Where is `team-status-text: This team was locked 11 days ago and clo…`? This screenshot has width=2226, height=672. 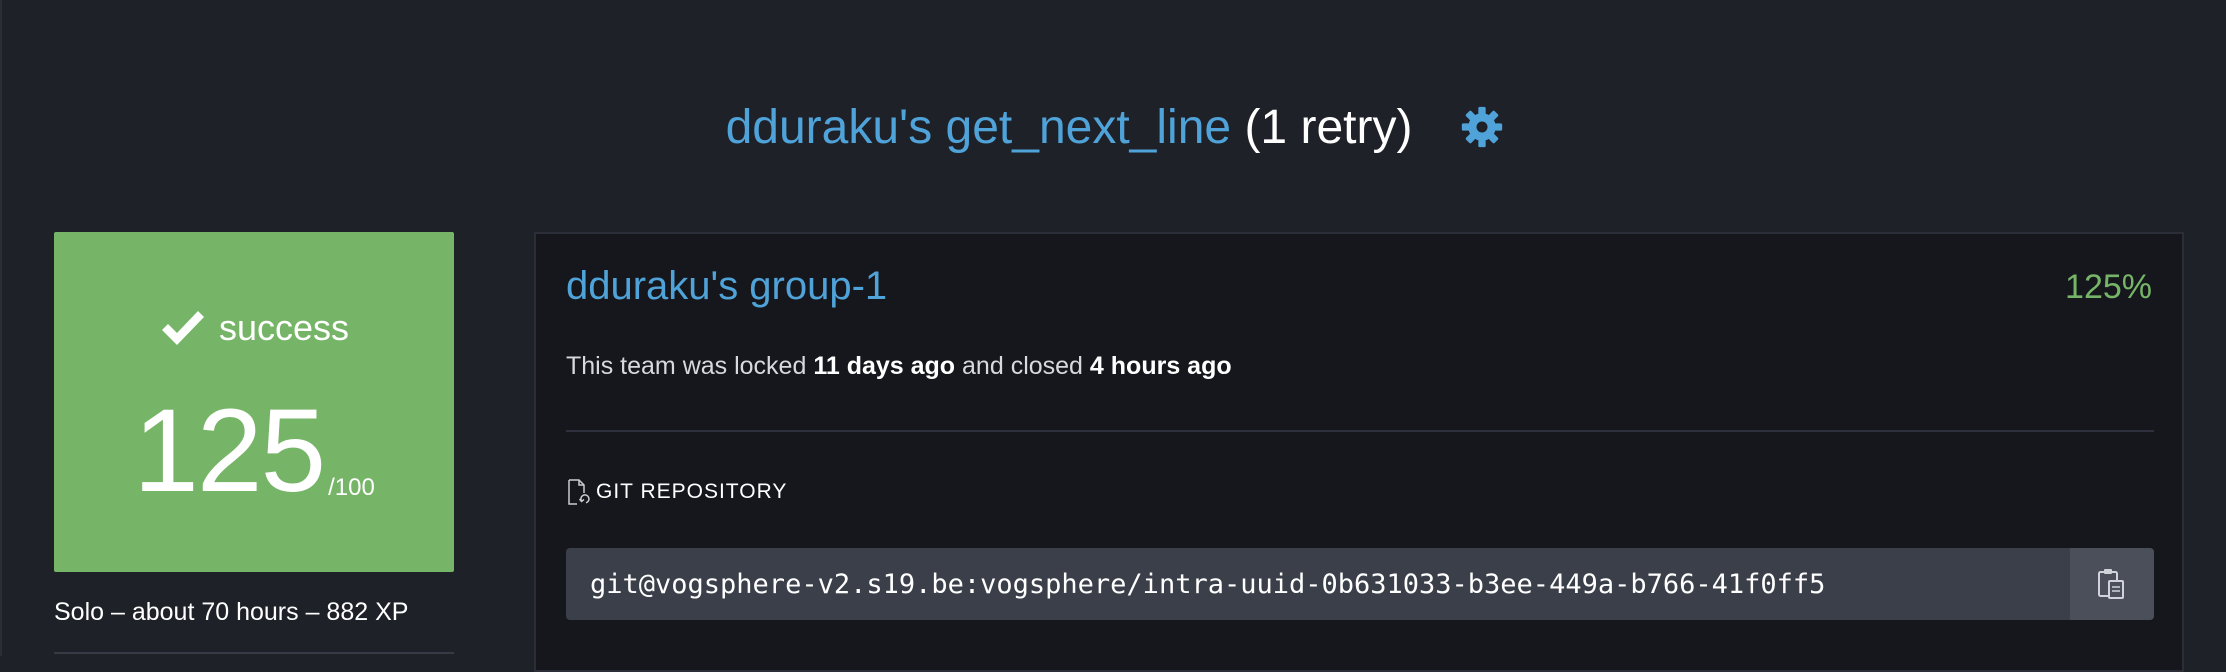 team-status-text: This team was locked 11 days ago and clo… is located at coordinates (899, 366).